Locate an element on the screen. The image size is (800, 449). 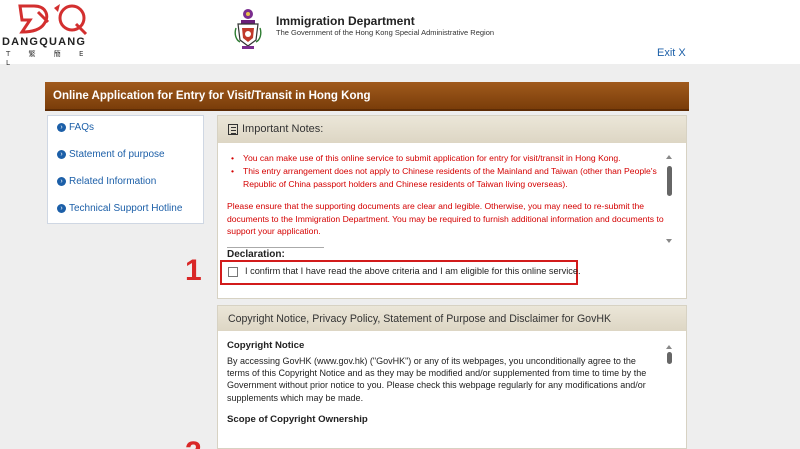
declaration-label: Declaration: is located at coordinates (256, 254).